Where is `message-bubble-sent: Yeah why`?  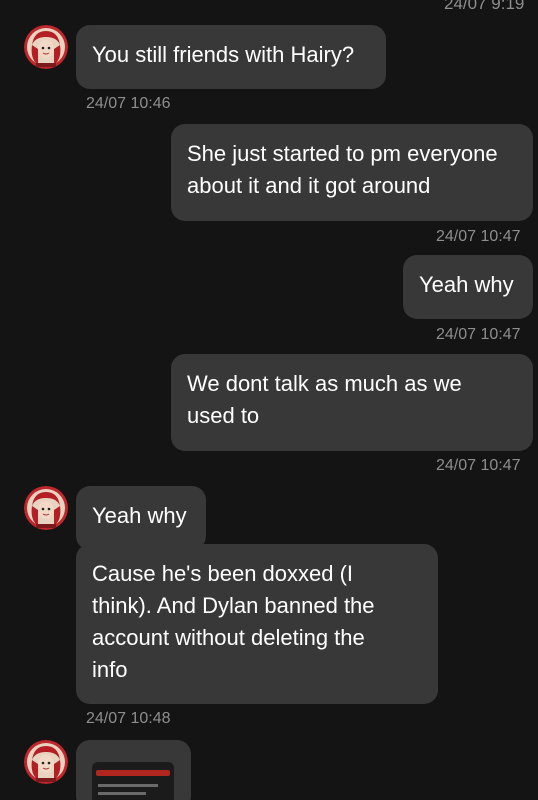 message-bubble-sent: Yeah why is located at coordinates (468, 287).